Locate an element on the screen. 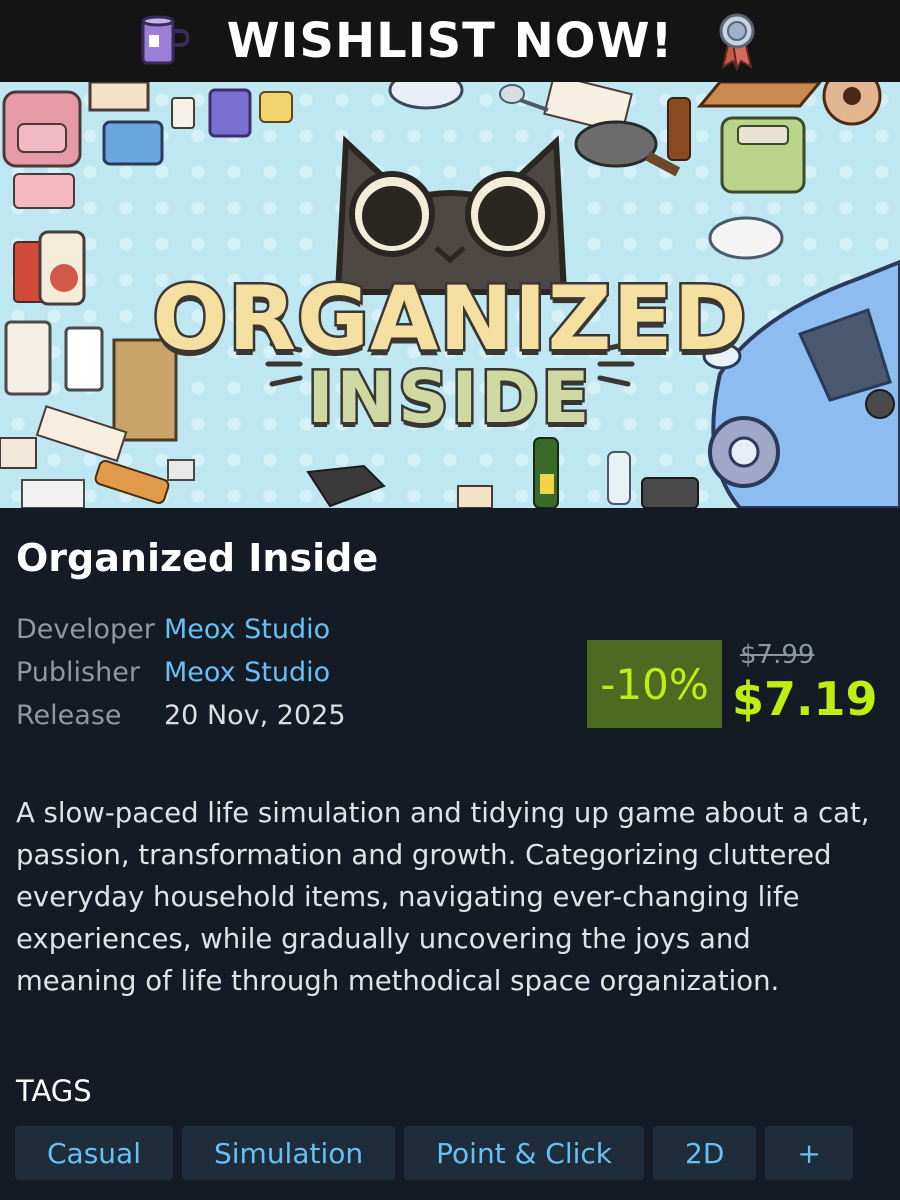 The height and width of the screenshot is (1200, 900). developer-row: Developer Meox Studio is located at coordinates (181, 629).